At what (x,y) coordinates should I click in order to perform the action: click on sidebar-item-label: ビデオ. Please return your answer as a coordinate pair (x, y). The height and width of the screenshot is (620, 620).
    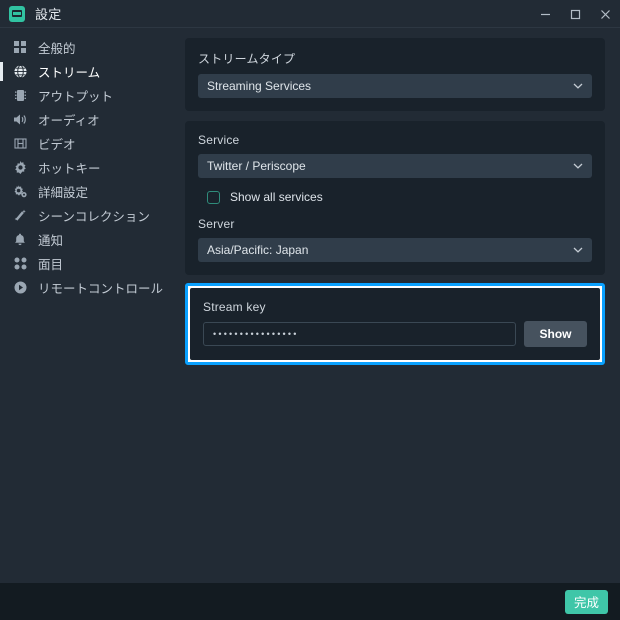
    Looking at the image, I should click on (57, 145).